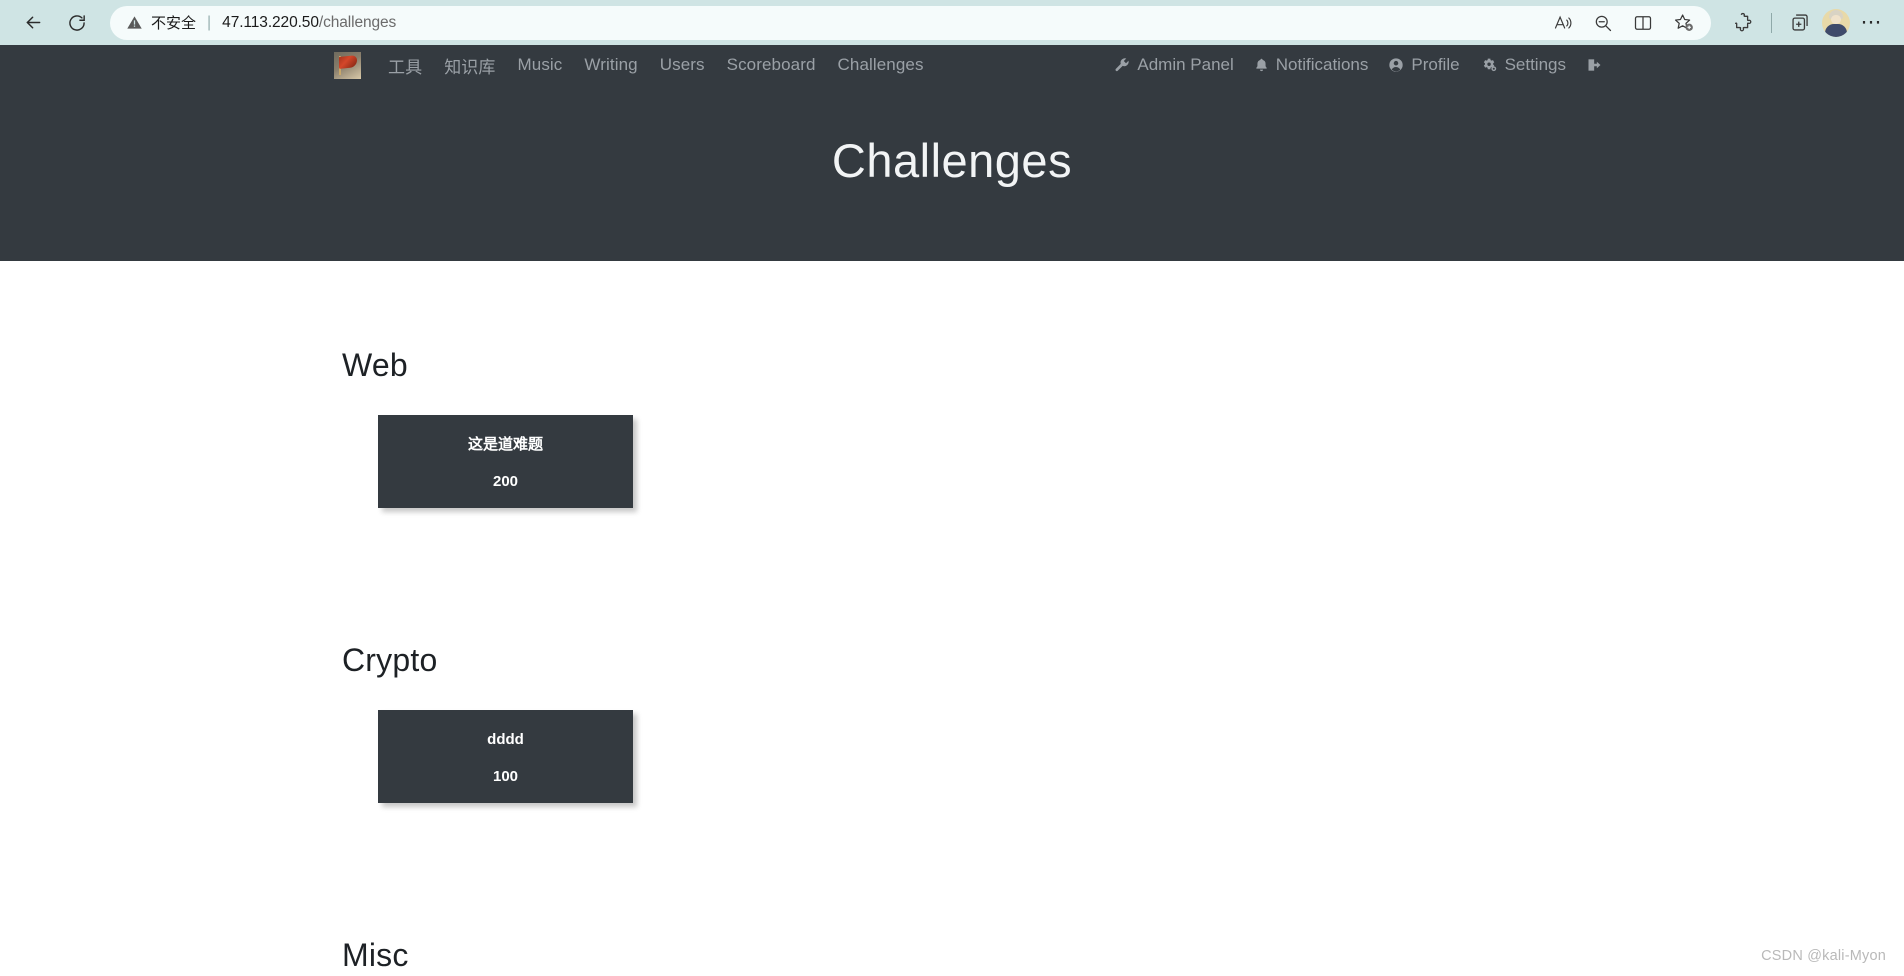 Image resolution: width=1904 pixels, height=976 pixels. What do you see at coordinates (270, 22) in the screenshot?
I see `url-host: 47.113.220.50` at bounding box center [270, 22].